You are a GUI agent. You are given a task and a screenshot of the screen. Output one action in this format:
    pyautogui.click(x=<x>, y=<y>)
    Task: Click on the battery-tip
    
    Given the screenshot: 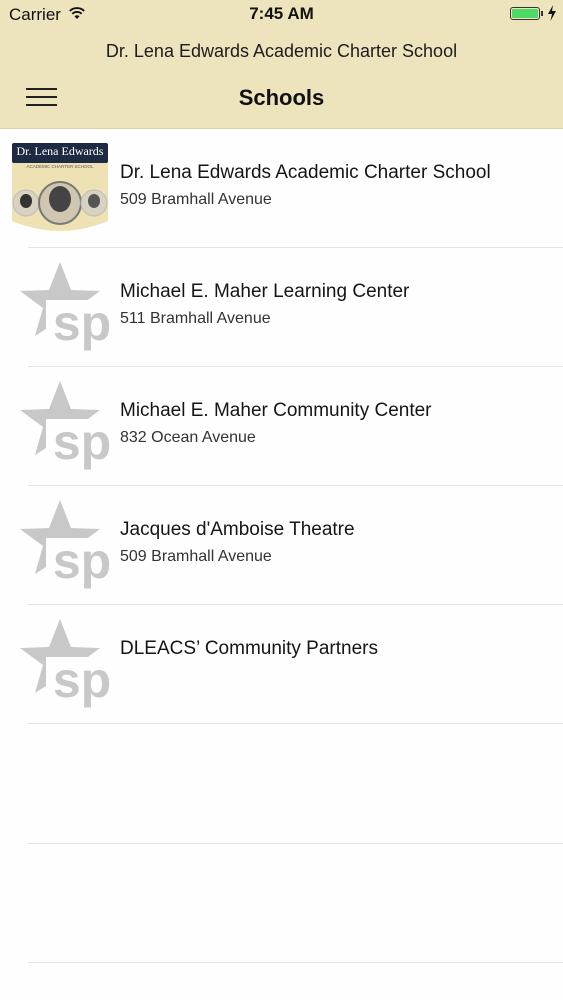 What is the action you would take?
    pyautogui.click(x=542, y=13)
    